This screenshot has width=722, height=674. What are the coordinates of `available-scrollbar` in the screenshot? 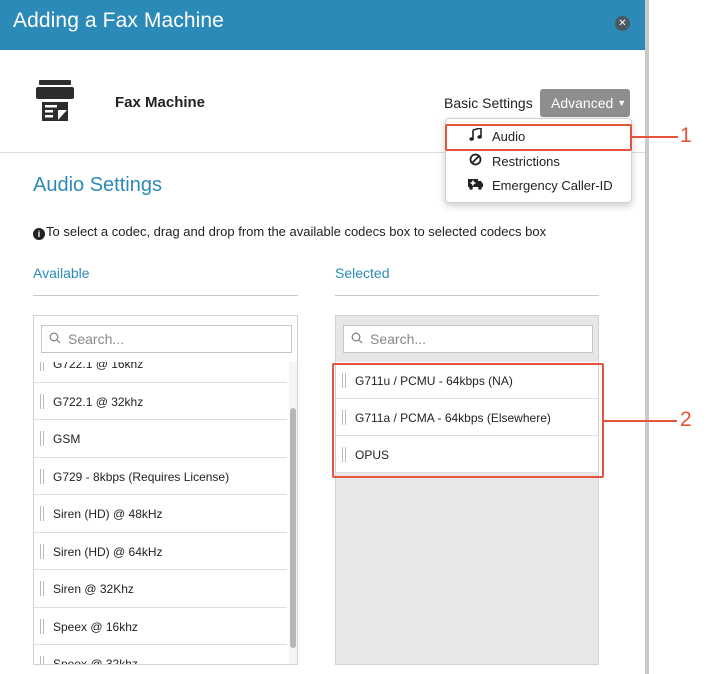 It's located at (293, 513).